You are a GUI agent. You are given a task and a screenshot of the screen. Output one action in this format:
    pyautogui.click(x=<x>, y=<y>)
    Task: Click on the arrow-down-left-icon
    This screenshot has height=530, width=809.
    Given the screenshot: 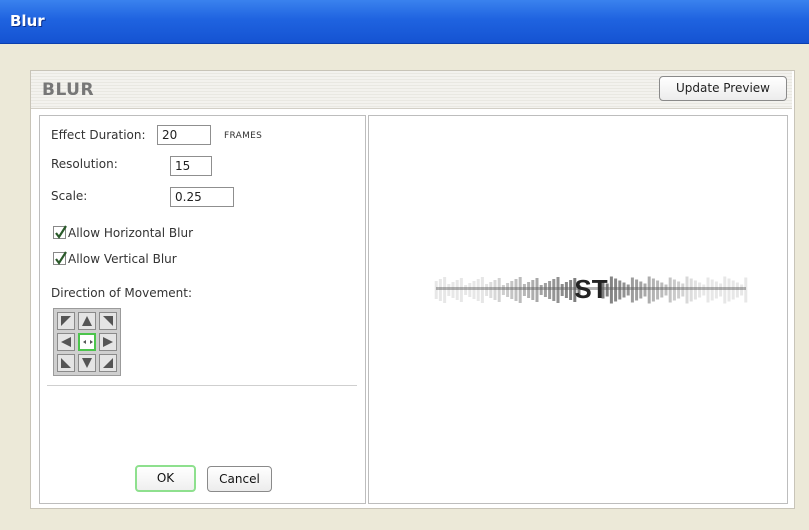 What is the action you would take?
    pyautogui.click(x=66, y=363)
    